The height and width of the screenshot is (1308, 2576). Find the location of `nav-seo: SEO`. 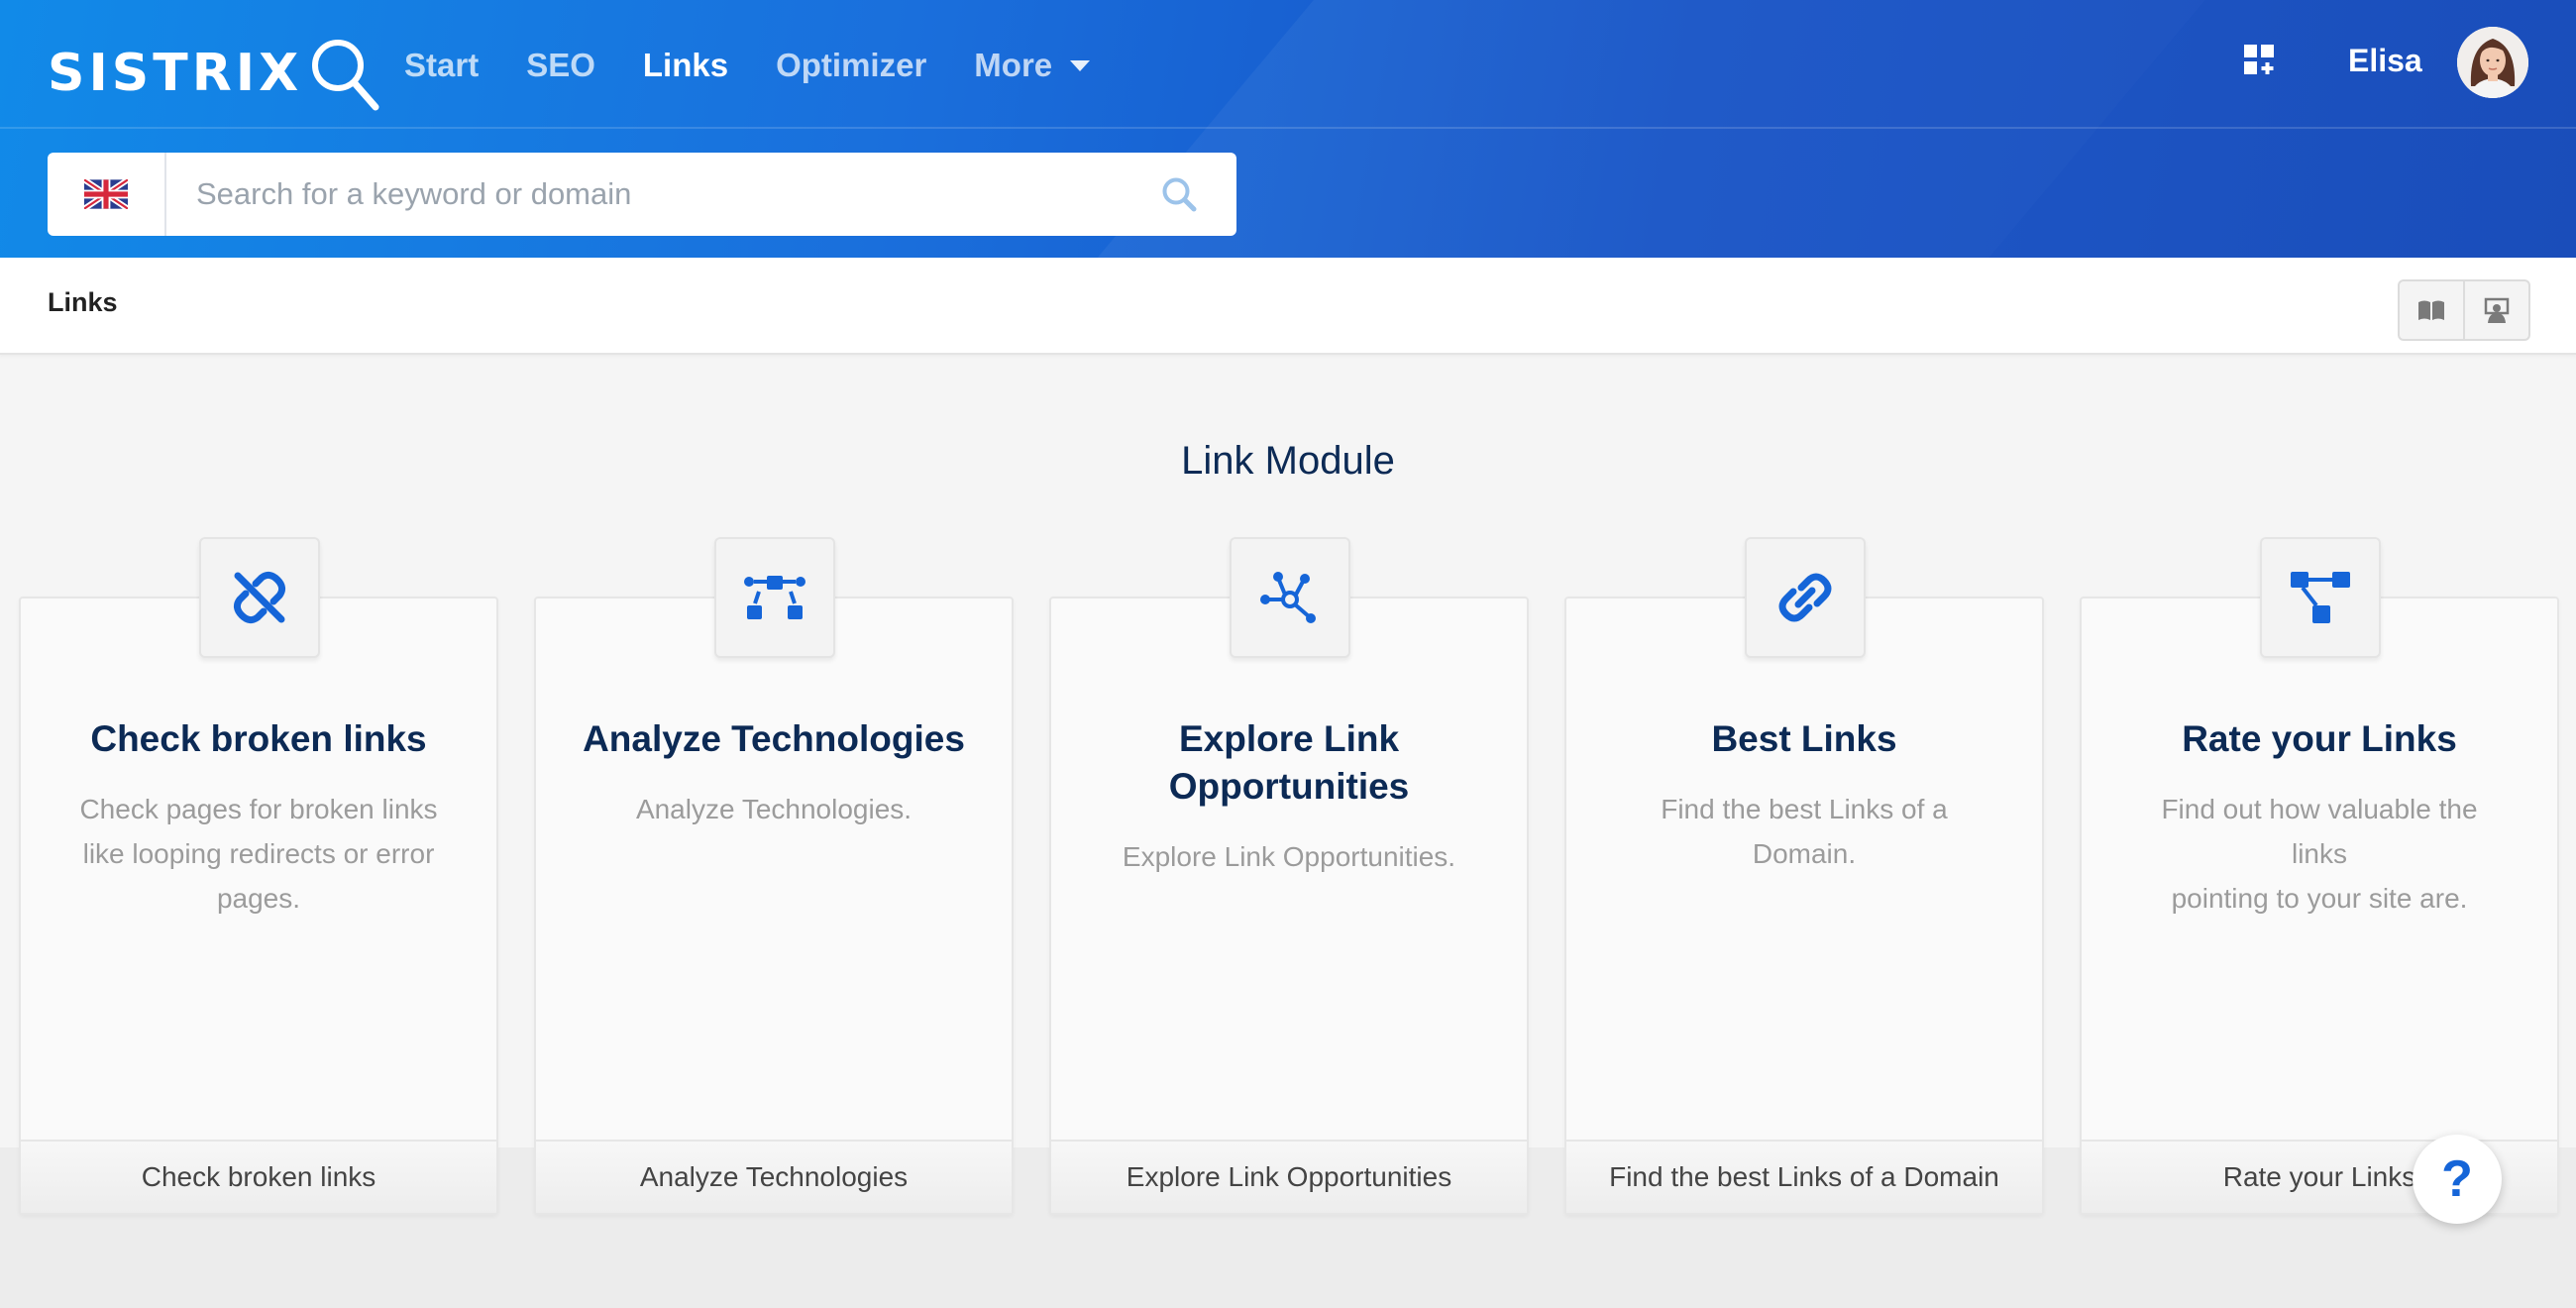

nav-seo: SEO is located at coordinates (560, 65).